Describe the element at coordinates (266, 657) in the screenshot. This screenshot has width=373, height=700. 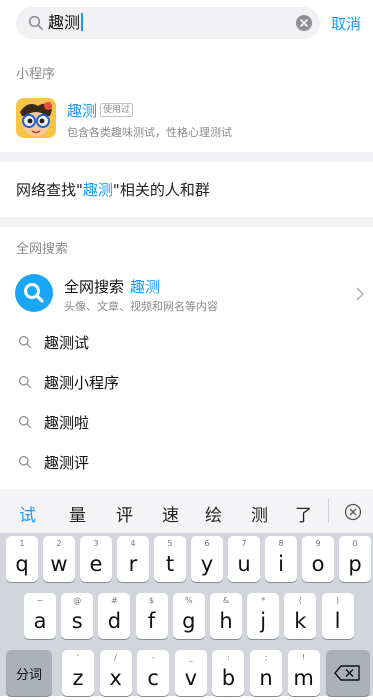
I see `key-hint: ;` at that location.